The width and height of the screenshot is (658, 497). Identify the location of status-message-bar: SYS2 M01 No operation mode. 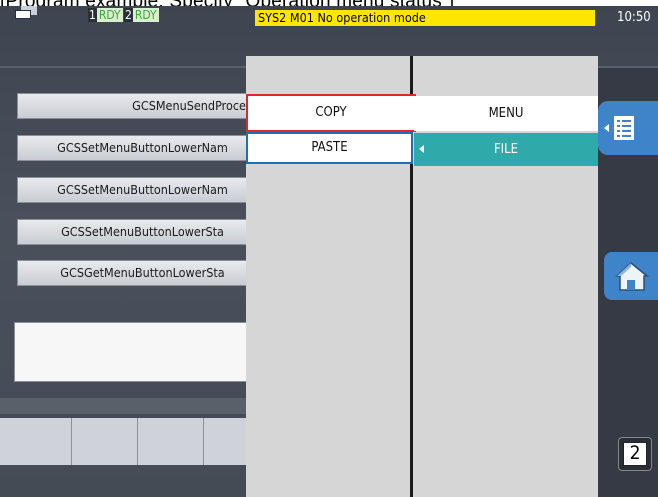
(425, 18).